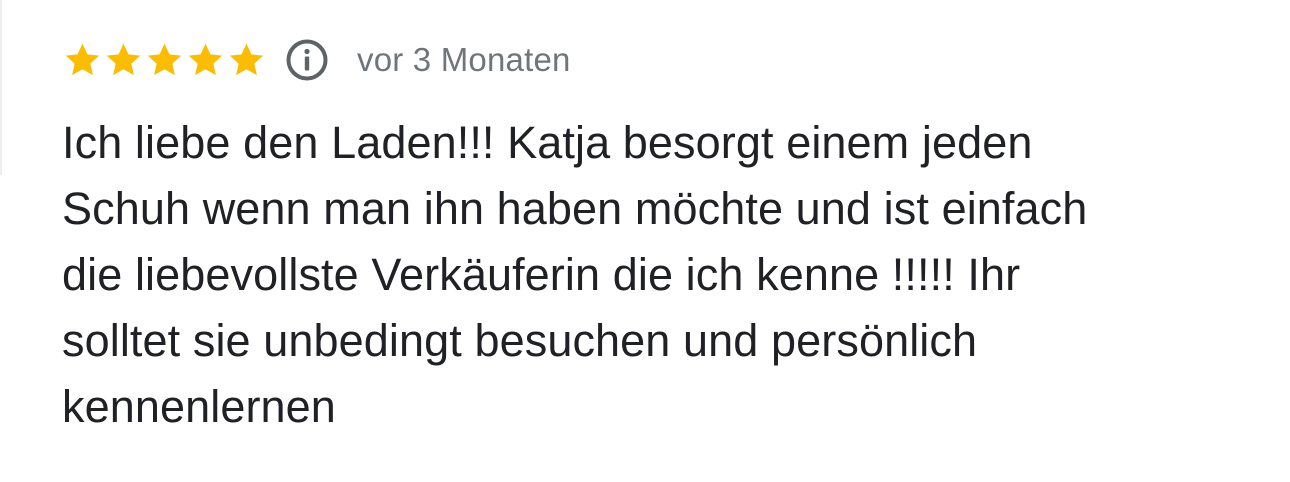  What do you see at coordinates (464, 59) in the screenshot?
I see `review-date: vor 3 Monaten` at bounding box center [464, 59].